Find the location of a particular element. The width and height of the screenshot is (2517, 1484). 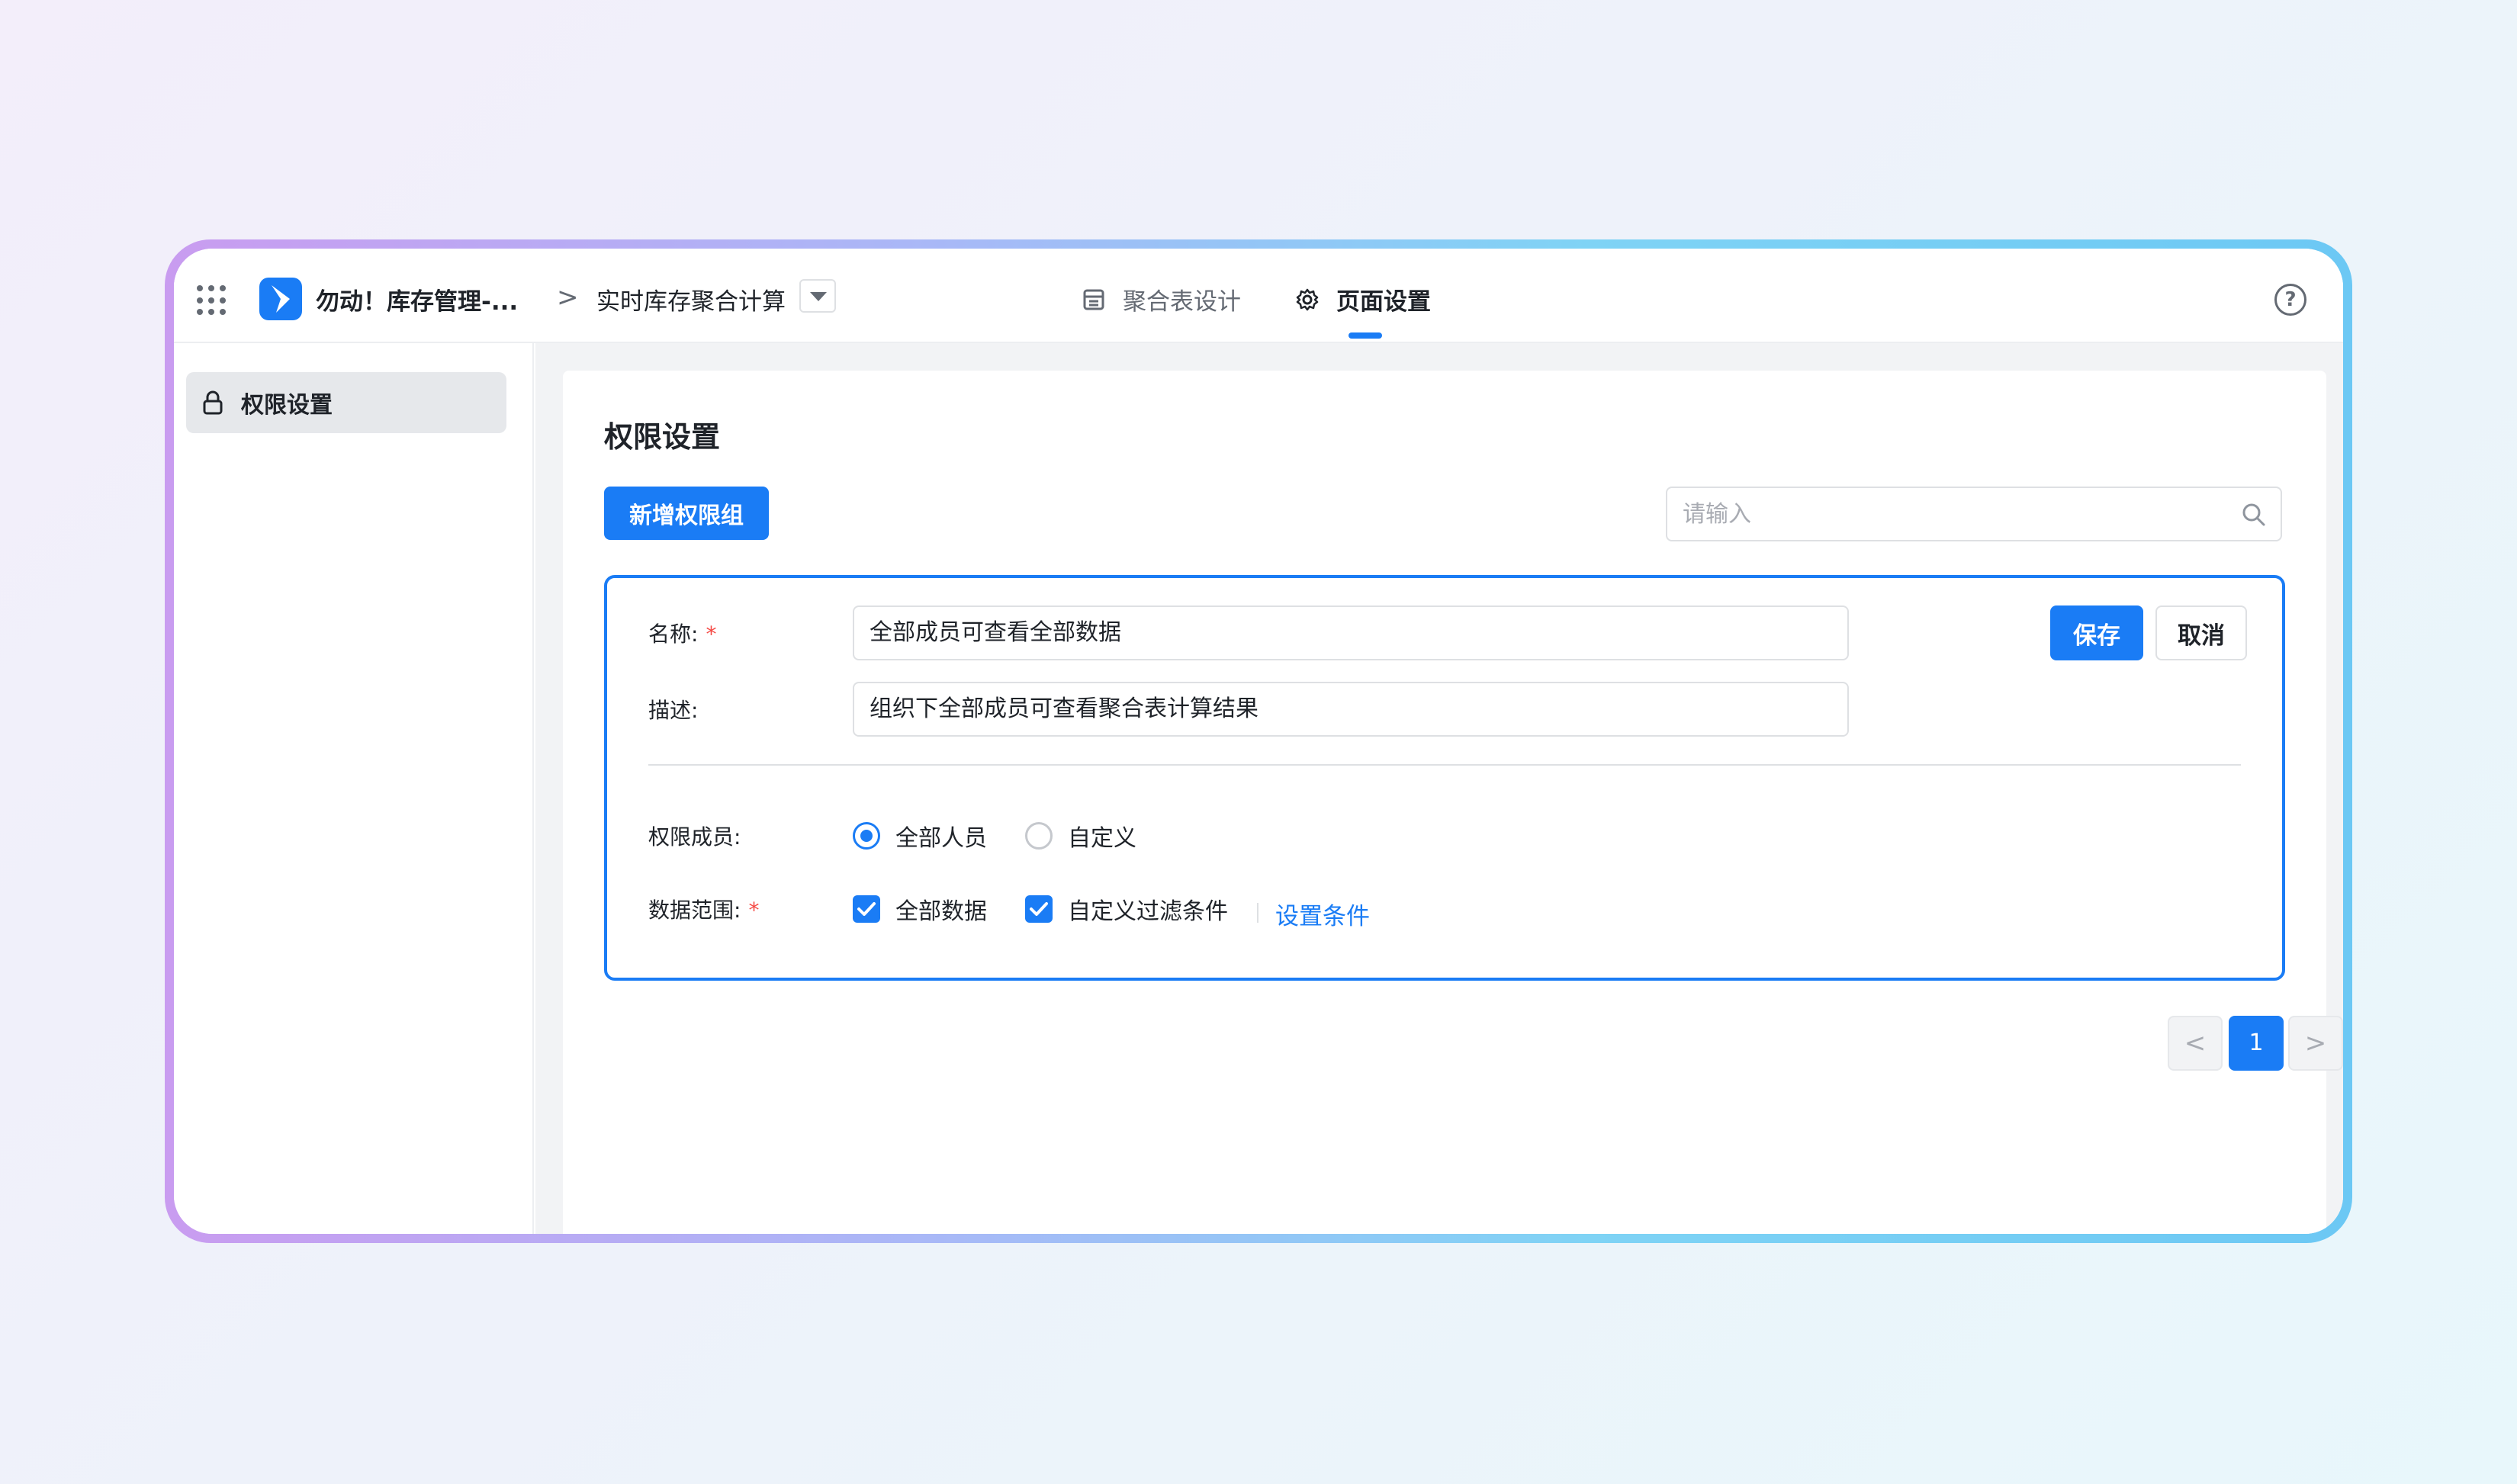

tab-label: 页面设置 is located at coordinates (1383, 302).